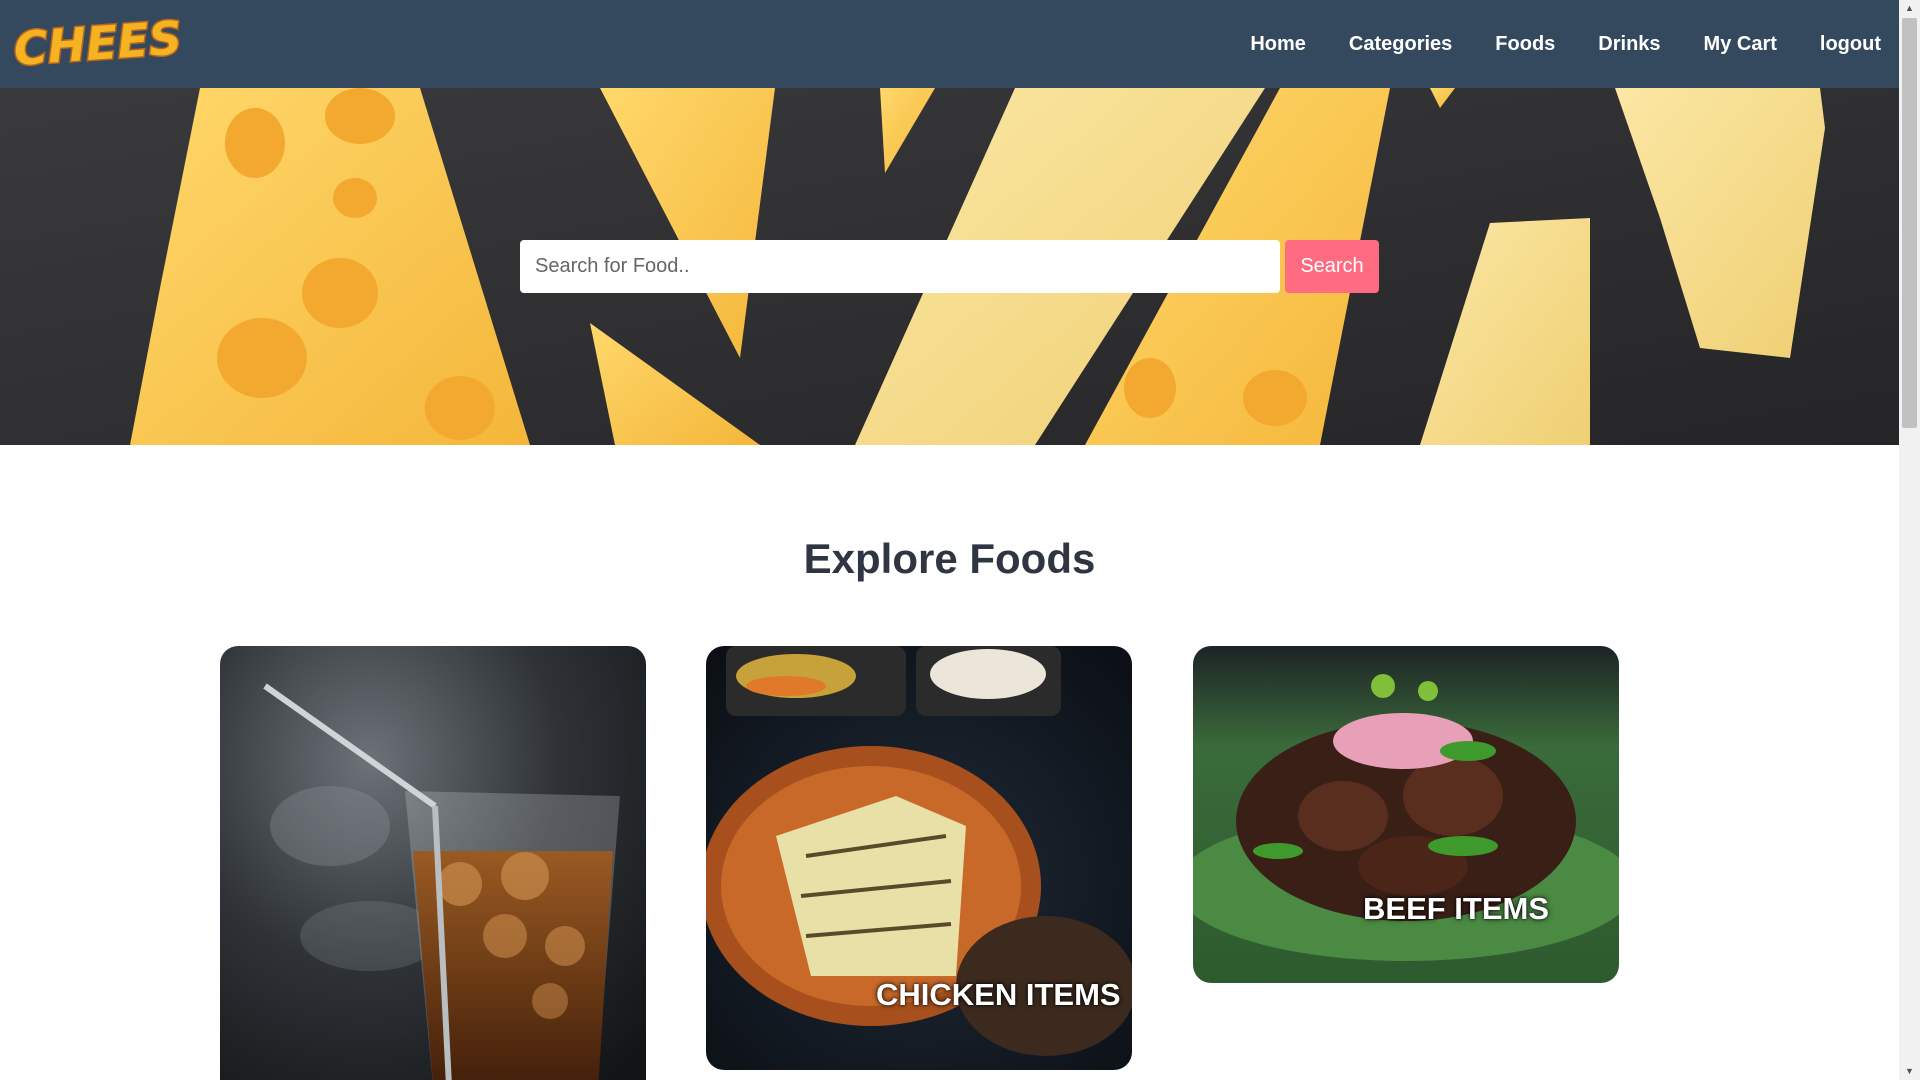 The image size is (1920, 1080). What do you see at coordinates (1278, 44) in the screenshot?
I see `nav-home-link: Home` at bounding box center [1278, 44].